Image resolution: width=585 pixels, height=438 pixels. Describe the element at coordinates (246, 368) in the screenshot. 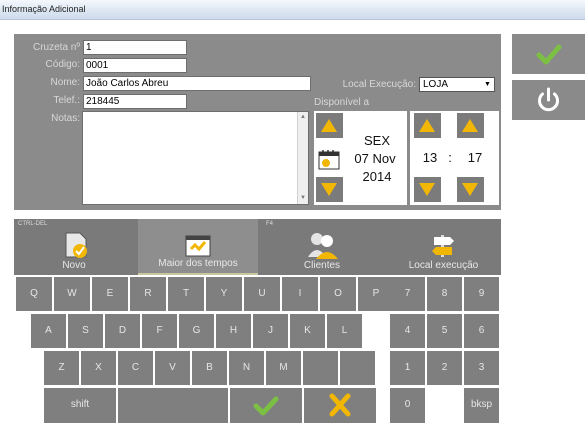

I see `key-n: N` at that location.